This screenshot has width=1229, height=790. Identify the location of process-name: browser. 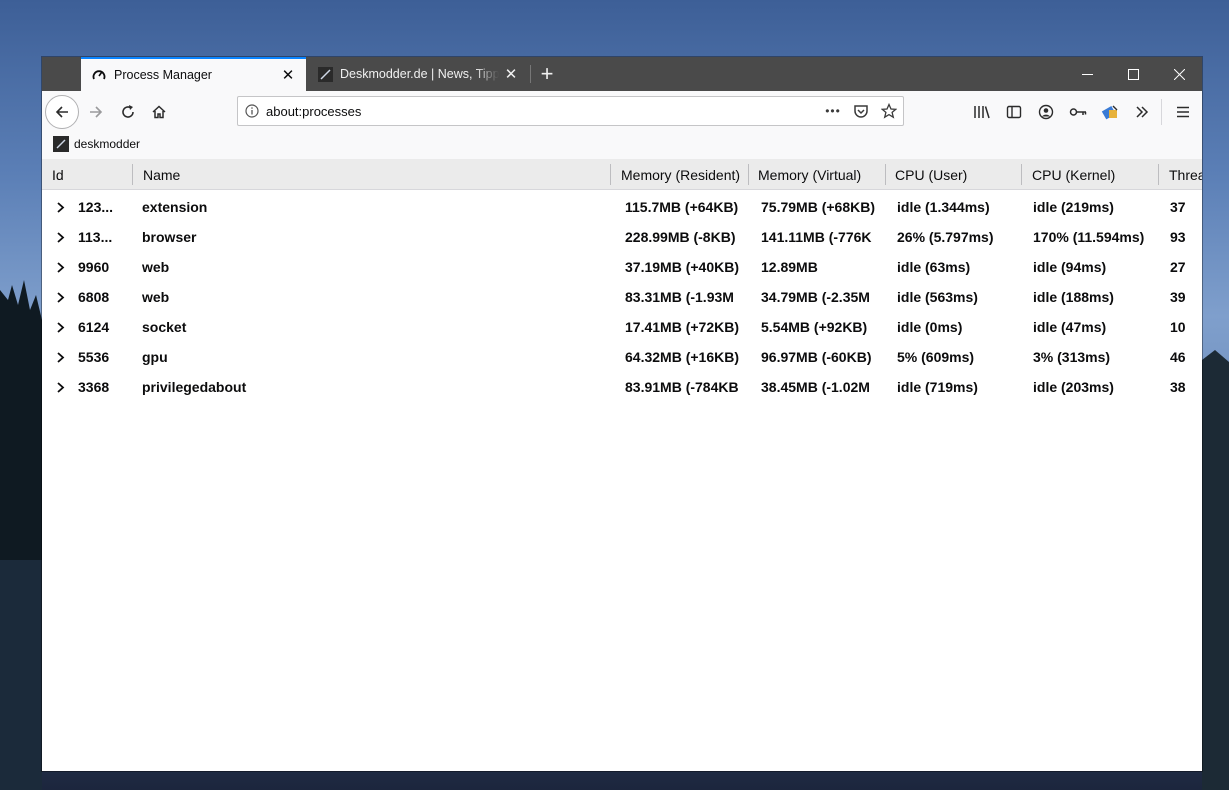
(169, 237).